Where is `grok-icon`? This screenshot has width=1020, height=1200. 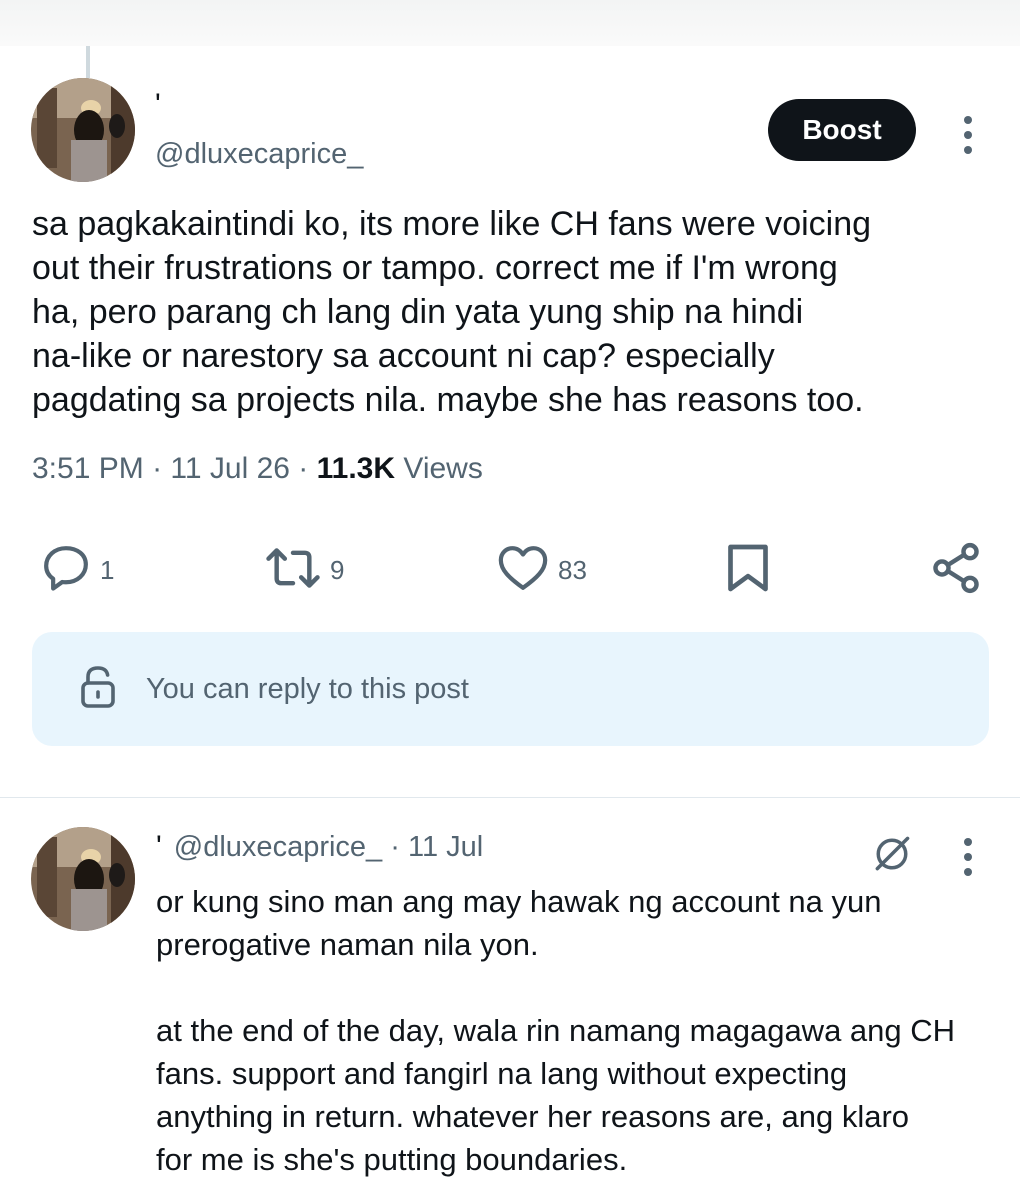 grok-icon is located at coordinates (892, 856).